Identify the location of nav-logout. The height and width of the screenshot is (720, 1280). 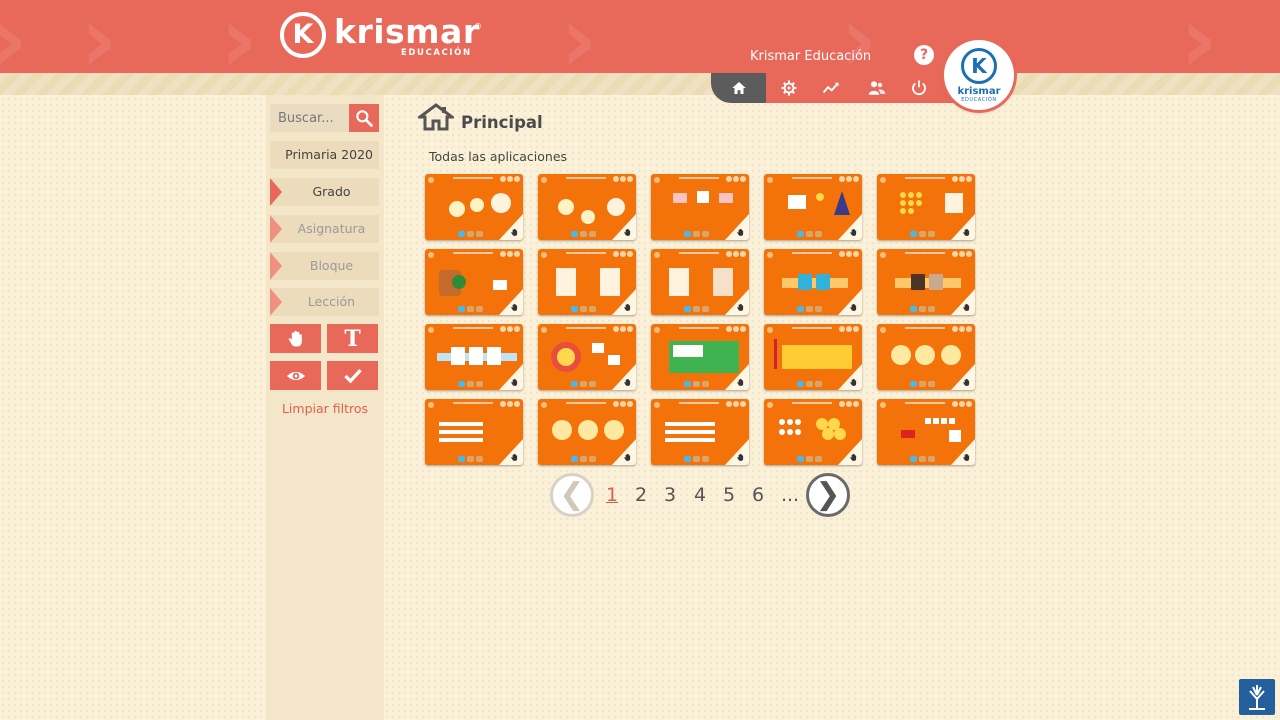
(919, 88).